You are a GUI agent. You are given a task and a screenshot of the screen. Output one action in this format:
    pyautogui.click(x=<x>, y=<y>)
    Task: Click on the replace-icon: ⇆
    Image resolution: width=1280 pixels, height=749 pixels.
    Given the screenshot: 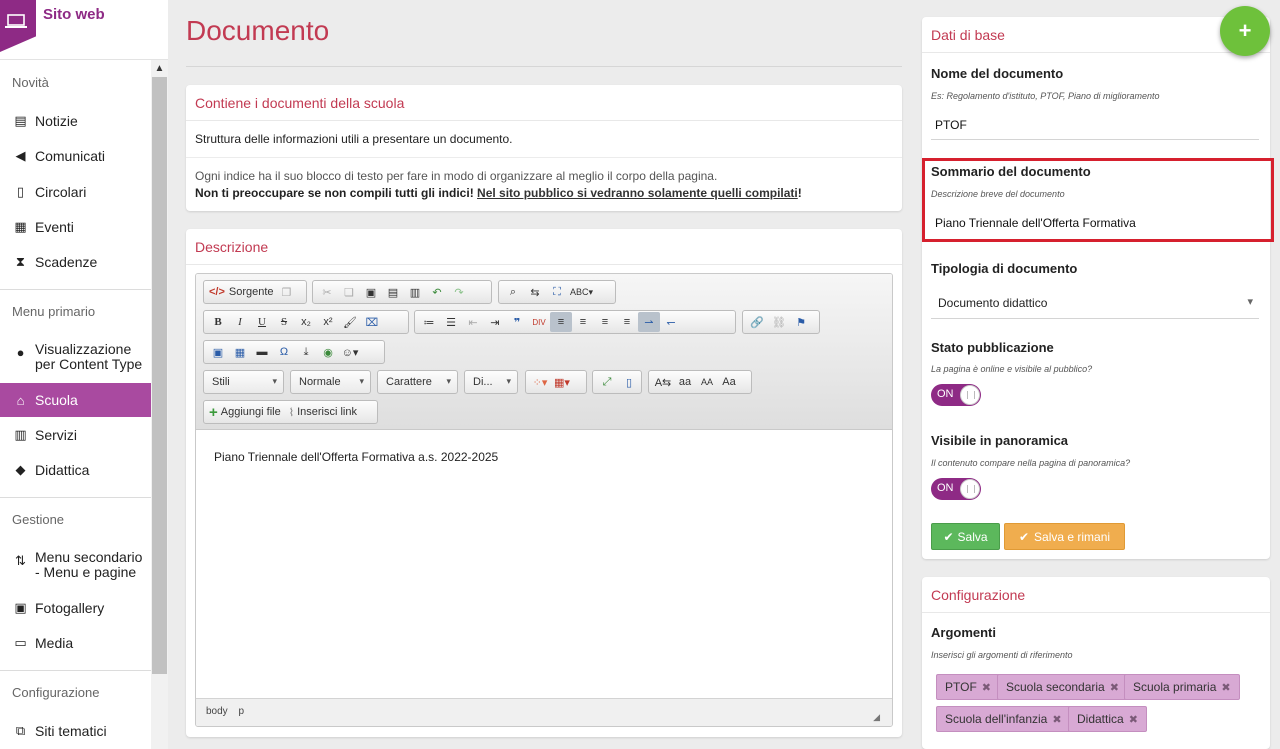 What is the action you would take?
    pyautogui.click(x=535, y=292)
    